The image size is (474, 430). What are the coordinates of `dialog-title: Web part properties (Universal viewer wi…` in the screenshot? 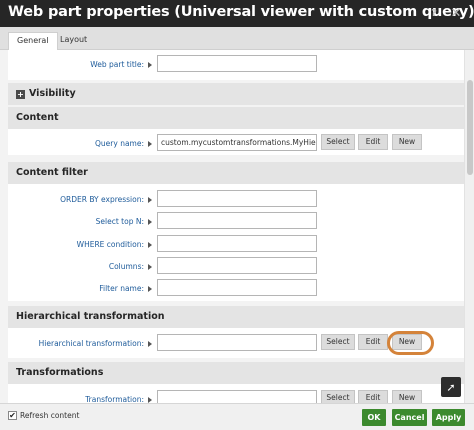 It's located at (241, 12).